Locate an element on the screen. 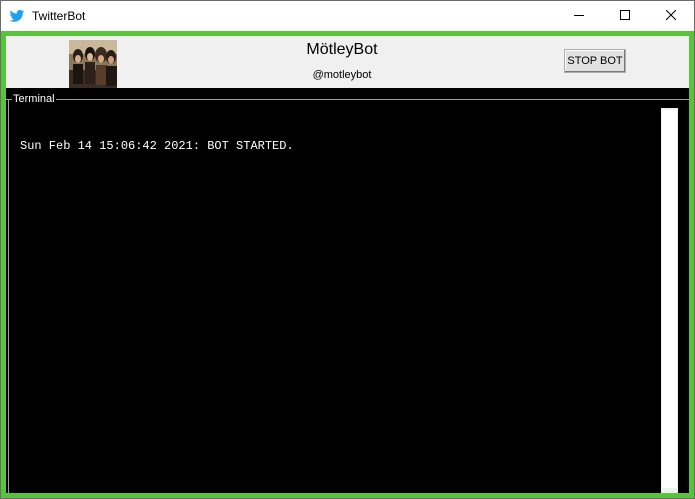 This screenshot has height=499, width=695. terminal-label: Terminal is located at coordinates (34, 99).